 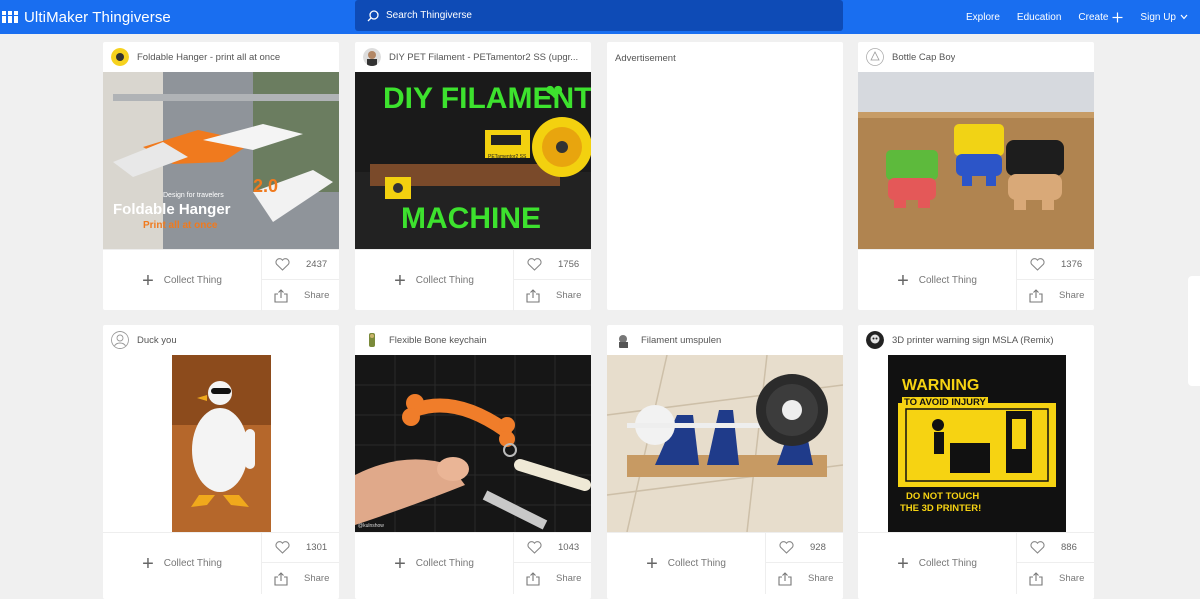 I want to click on heart-icon, so click(x=282, y=264).